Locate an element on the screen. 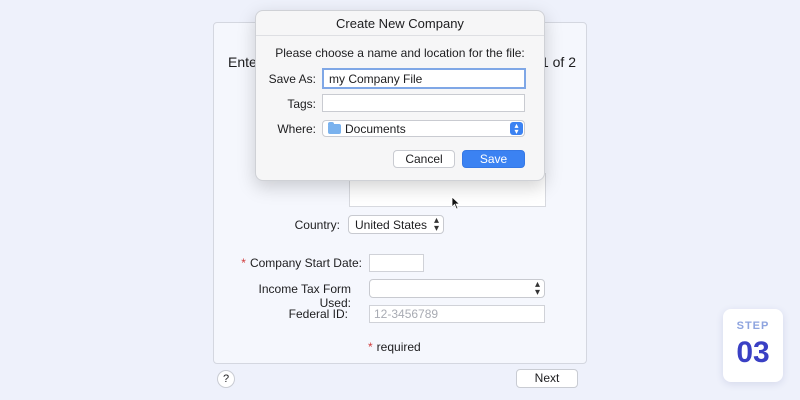  where-select-value: Documents is located at coordinates (375, 129).